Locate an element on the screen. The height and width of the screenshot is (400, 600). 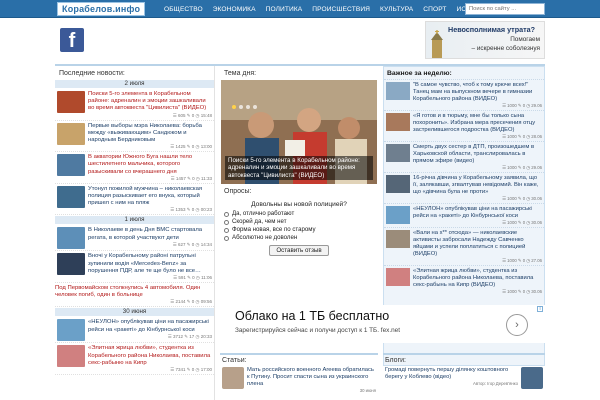
date-separator: 30 июня is located at coordinates (134, 312).